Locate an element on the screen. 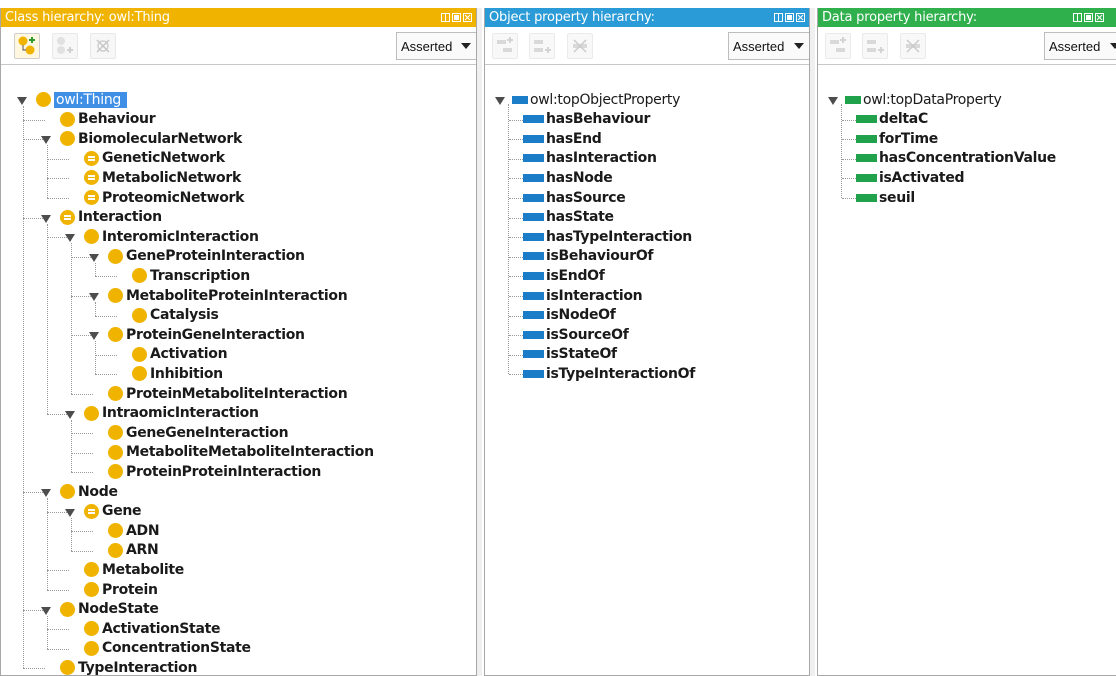 This screenshot has width=1116, height=676. class-icon is located at coordinates (115, 256).